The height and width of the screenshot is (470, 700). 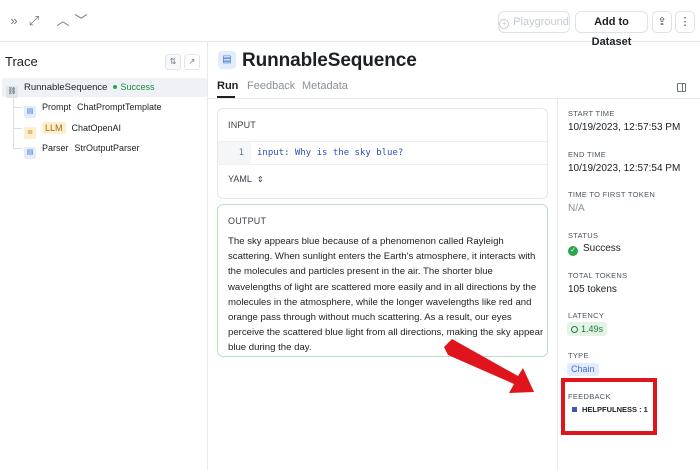 What do you see at coordinates (489, 366) in the screenshot?
I see `annotation-arrow-icon` at bounding box center [489, 366].